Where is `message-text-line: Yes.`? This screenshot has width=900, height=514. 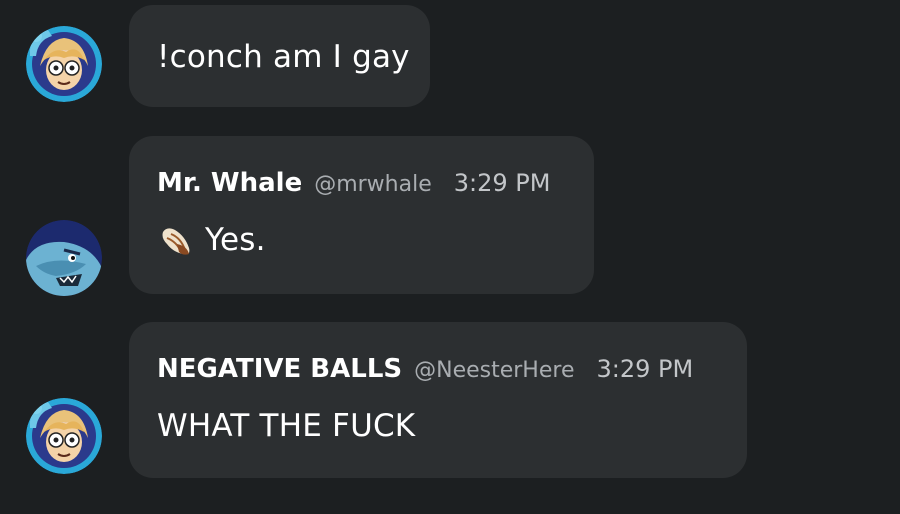 message-text-line: Yes. is located at coordinates (211, 241).